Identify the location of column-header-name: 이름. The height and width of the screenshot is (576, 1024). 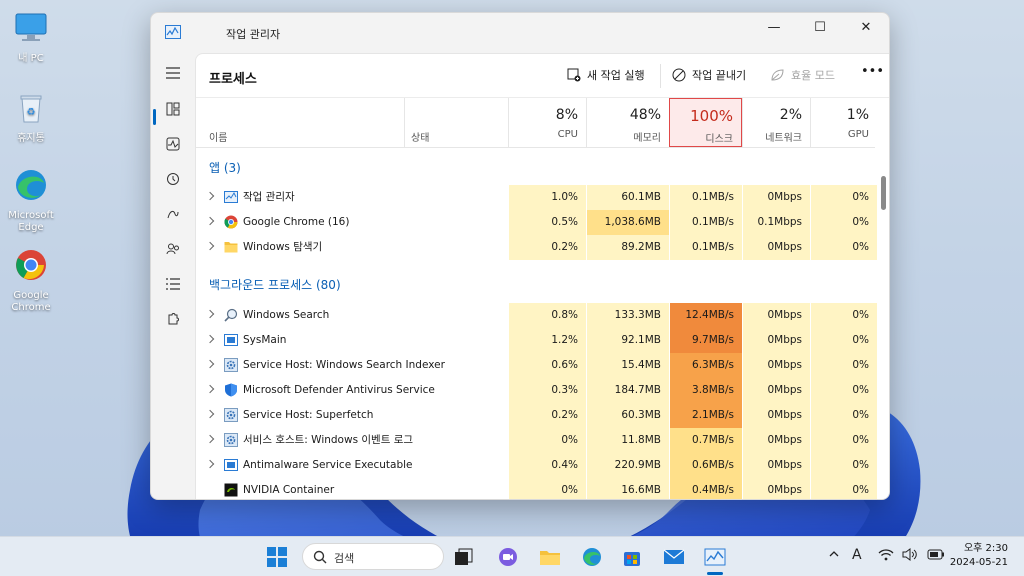
(300, 123).